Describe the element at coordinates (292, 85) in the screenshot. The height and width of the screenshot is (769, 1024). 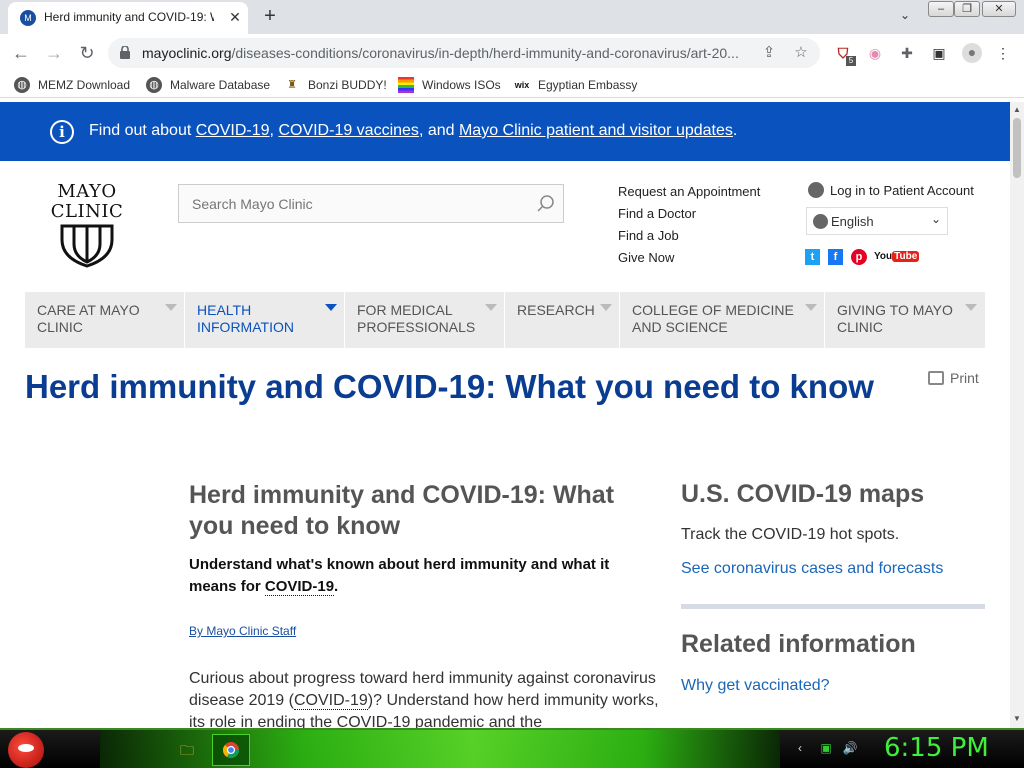
I see `bonzi-icon: ♜` at that location.